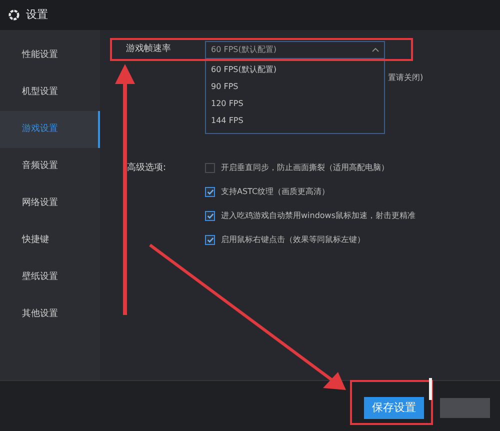 This screenshot has height=431, width=500. I want to click on sidebar-item: 性能设置, so click(50, 55).